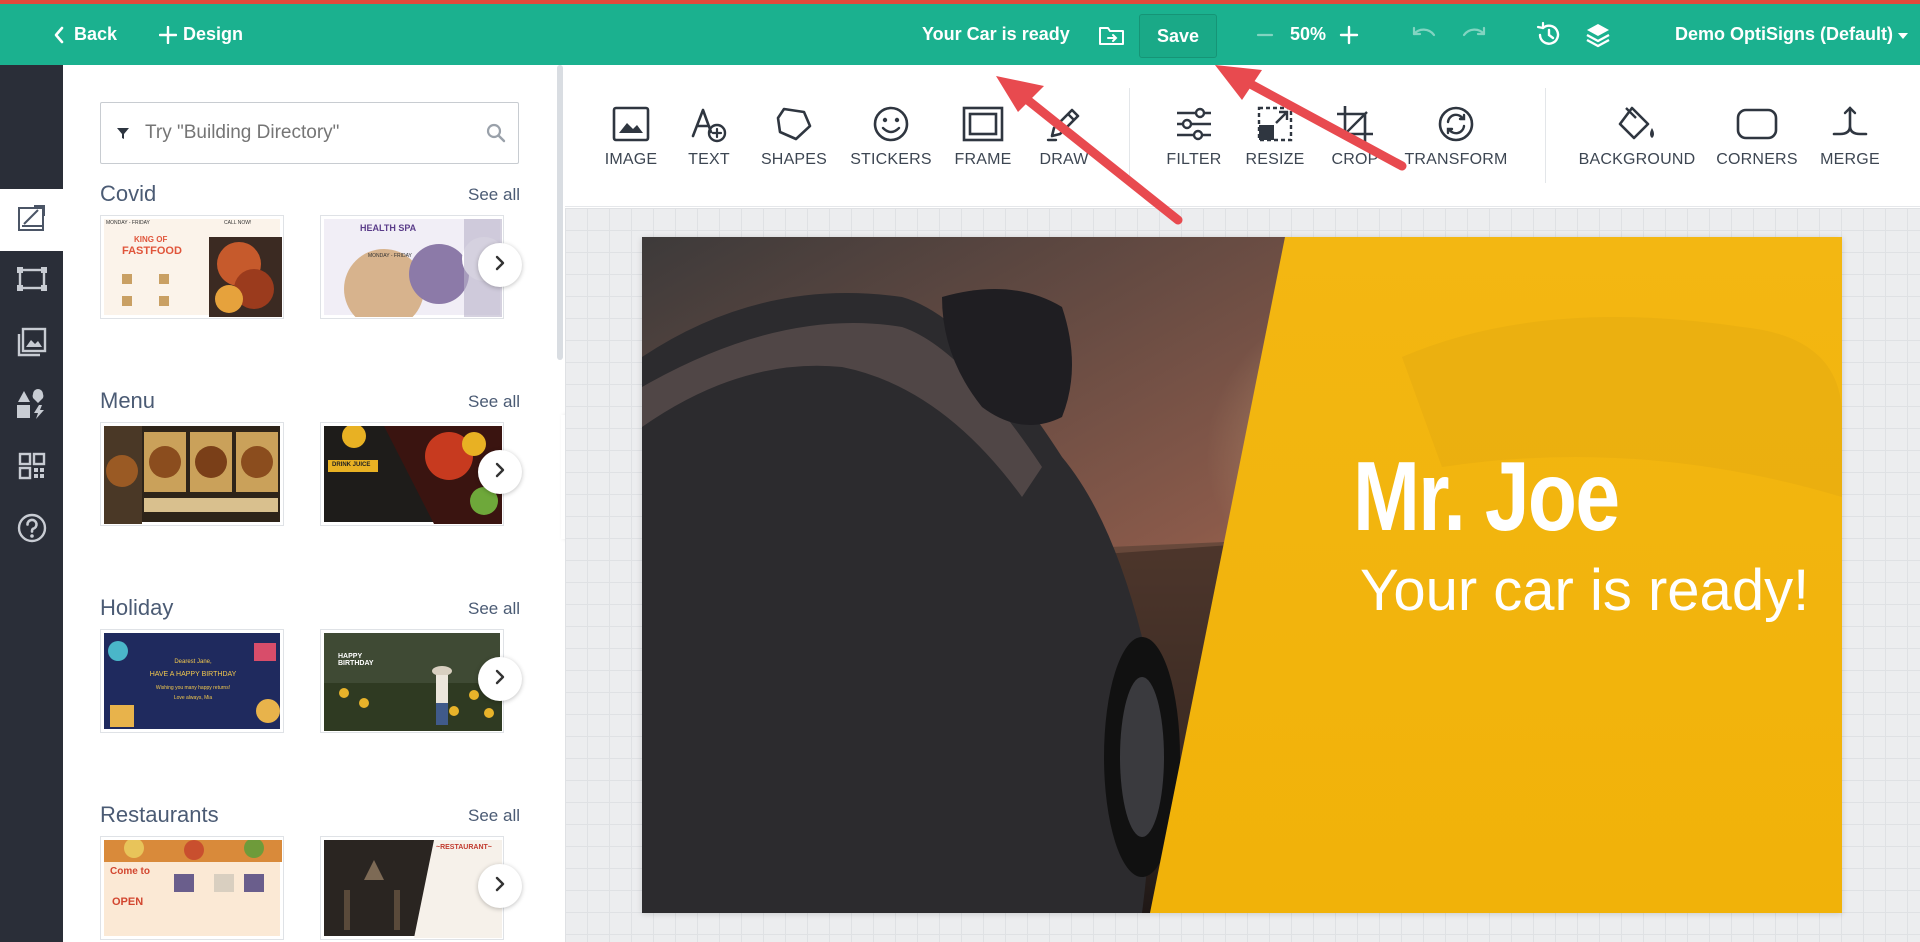 The image size is (1920, 942). I want to click on design-subline: Your car is ready!, so click(1584, 591).